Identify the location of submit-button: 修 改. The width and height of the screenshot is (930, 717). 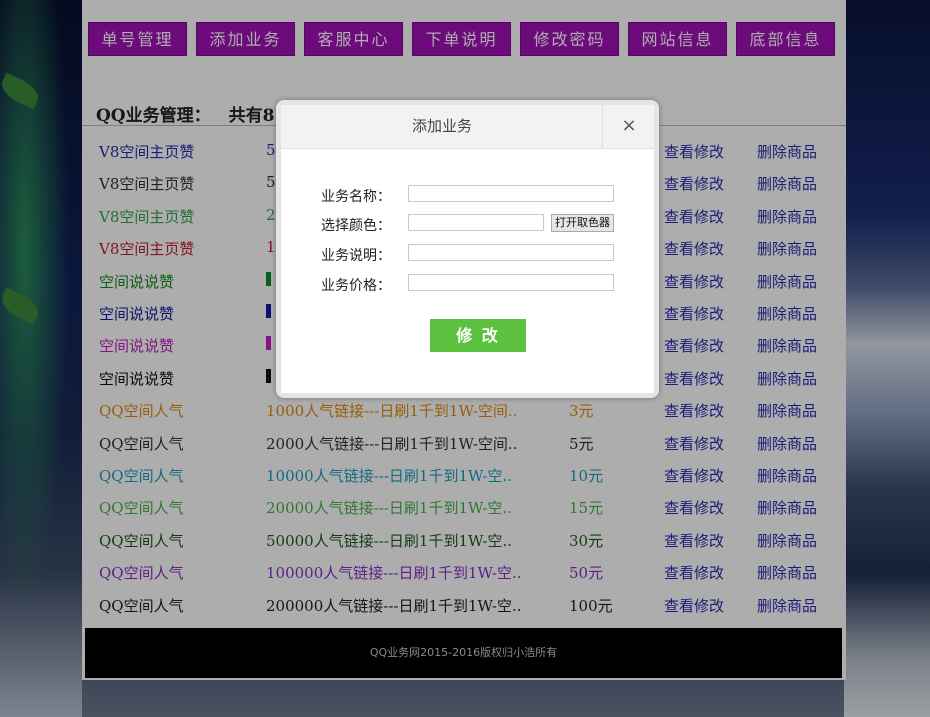
(478, 335).